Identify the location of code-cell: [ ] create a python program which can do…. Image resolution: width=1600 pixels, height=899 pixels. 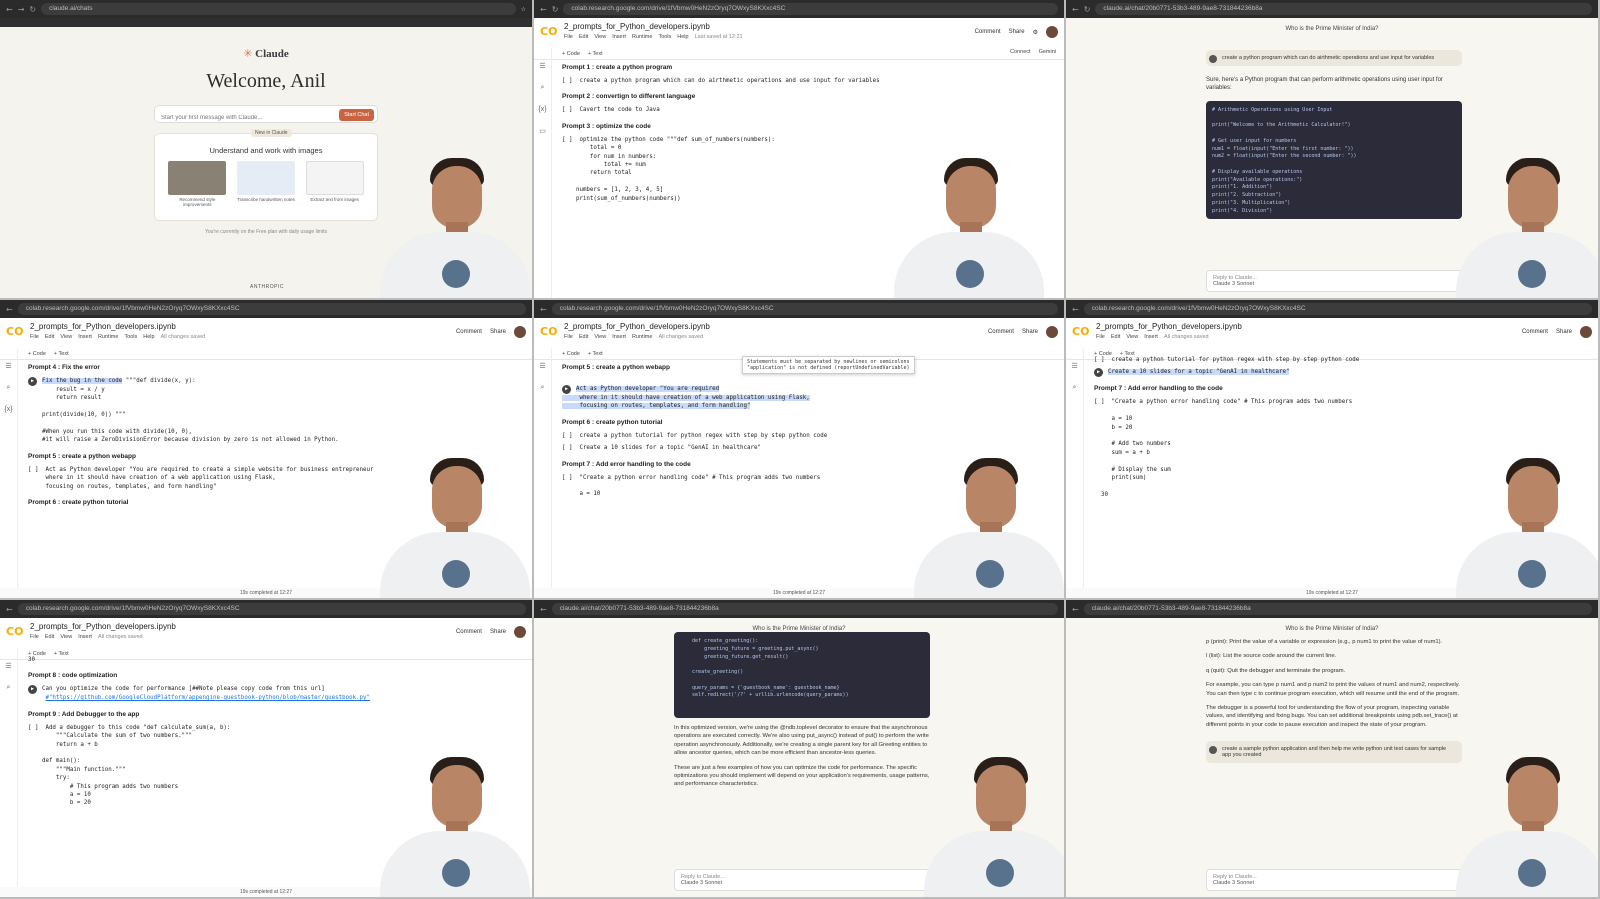
(809, 81).